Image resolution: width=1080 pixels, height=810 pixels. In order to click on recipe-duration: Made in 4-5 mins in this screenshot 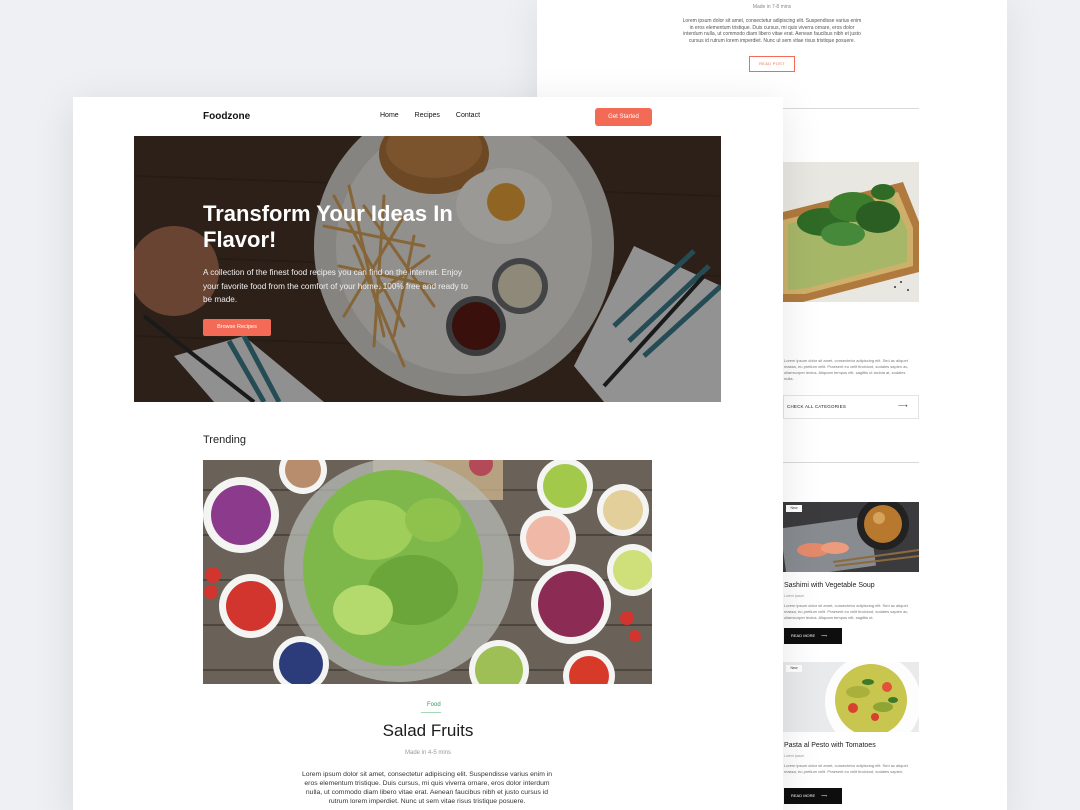, I will do `click(428, 753)`.